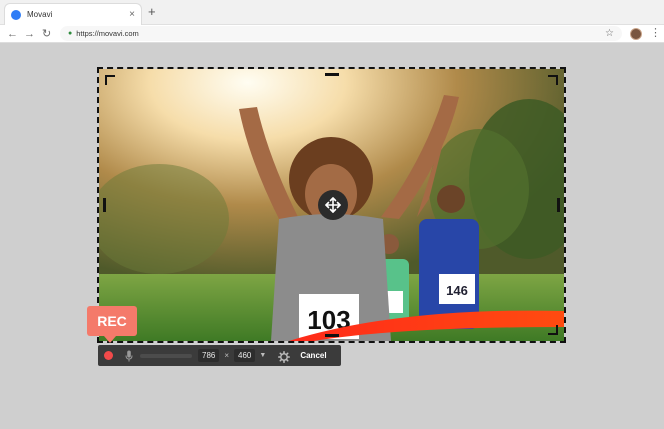 This screenshot has height=429, width=664. Describe the element at coordinates (313, 355) in the screenshot. I see `cancel-button: Cancel` at that location.